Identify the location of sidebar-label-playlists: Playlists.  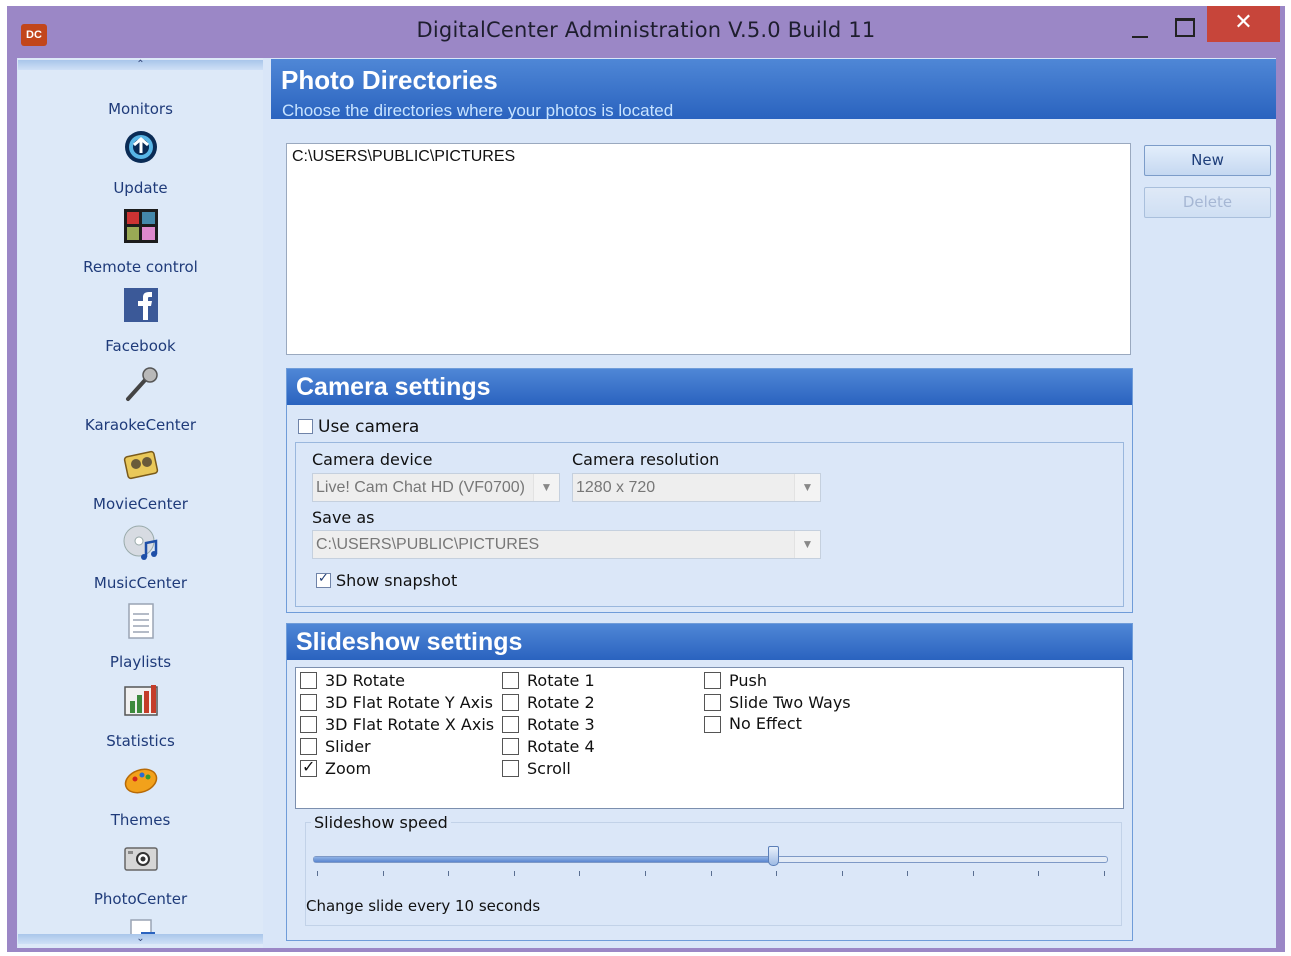
(140, 662).